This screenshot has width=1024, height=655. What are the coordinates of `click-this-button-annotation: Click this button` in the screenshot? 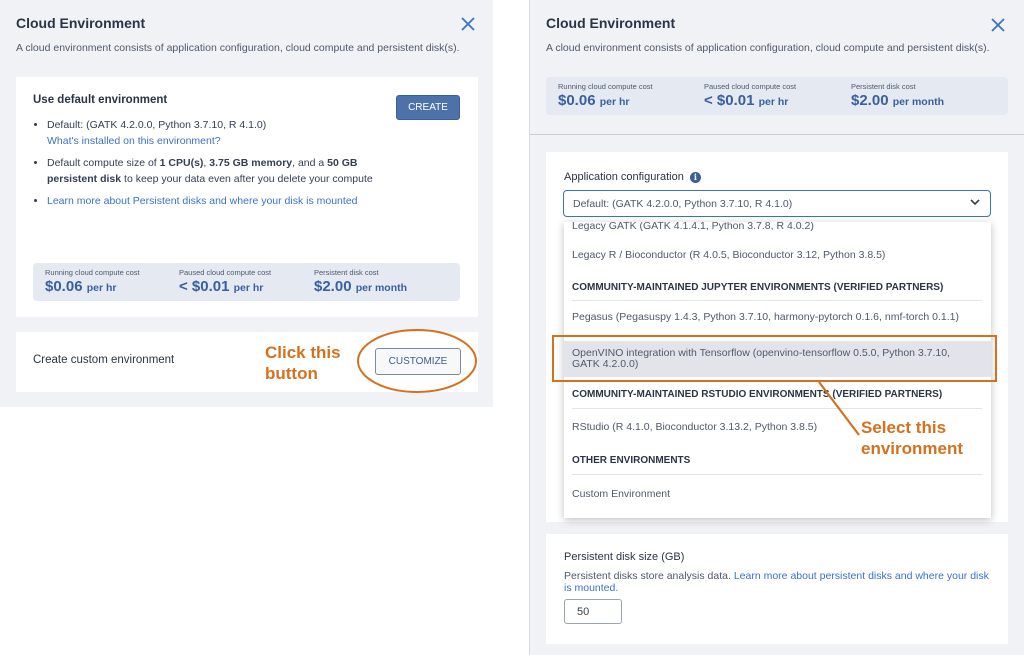 It's located at (303, 363).